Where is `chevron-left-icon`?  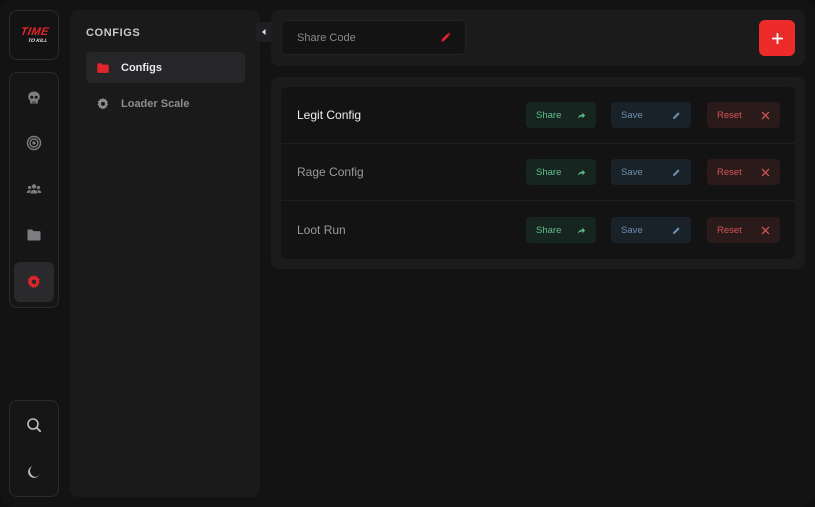
chevron-left-icon is located at coordinates (264, 32).